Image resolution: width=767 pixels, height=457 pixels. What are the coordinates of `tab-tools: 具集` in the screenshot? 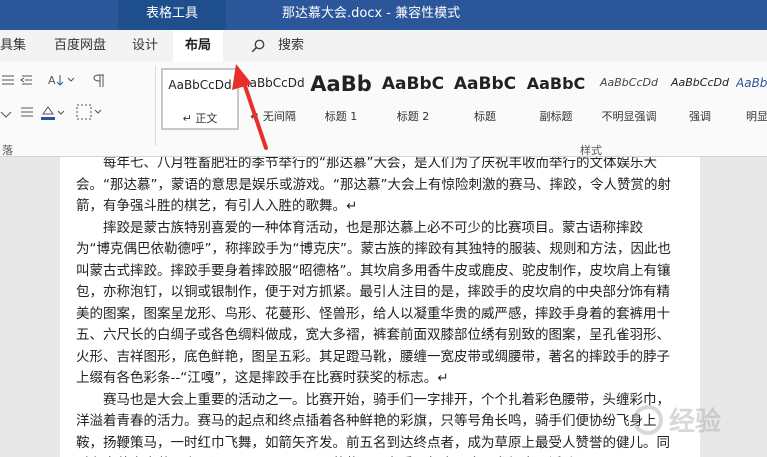 It's located at (13, 46).